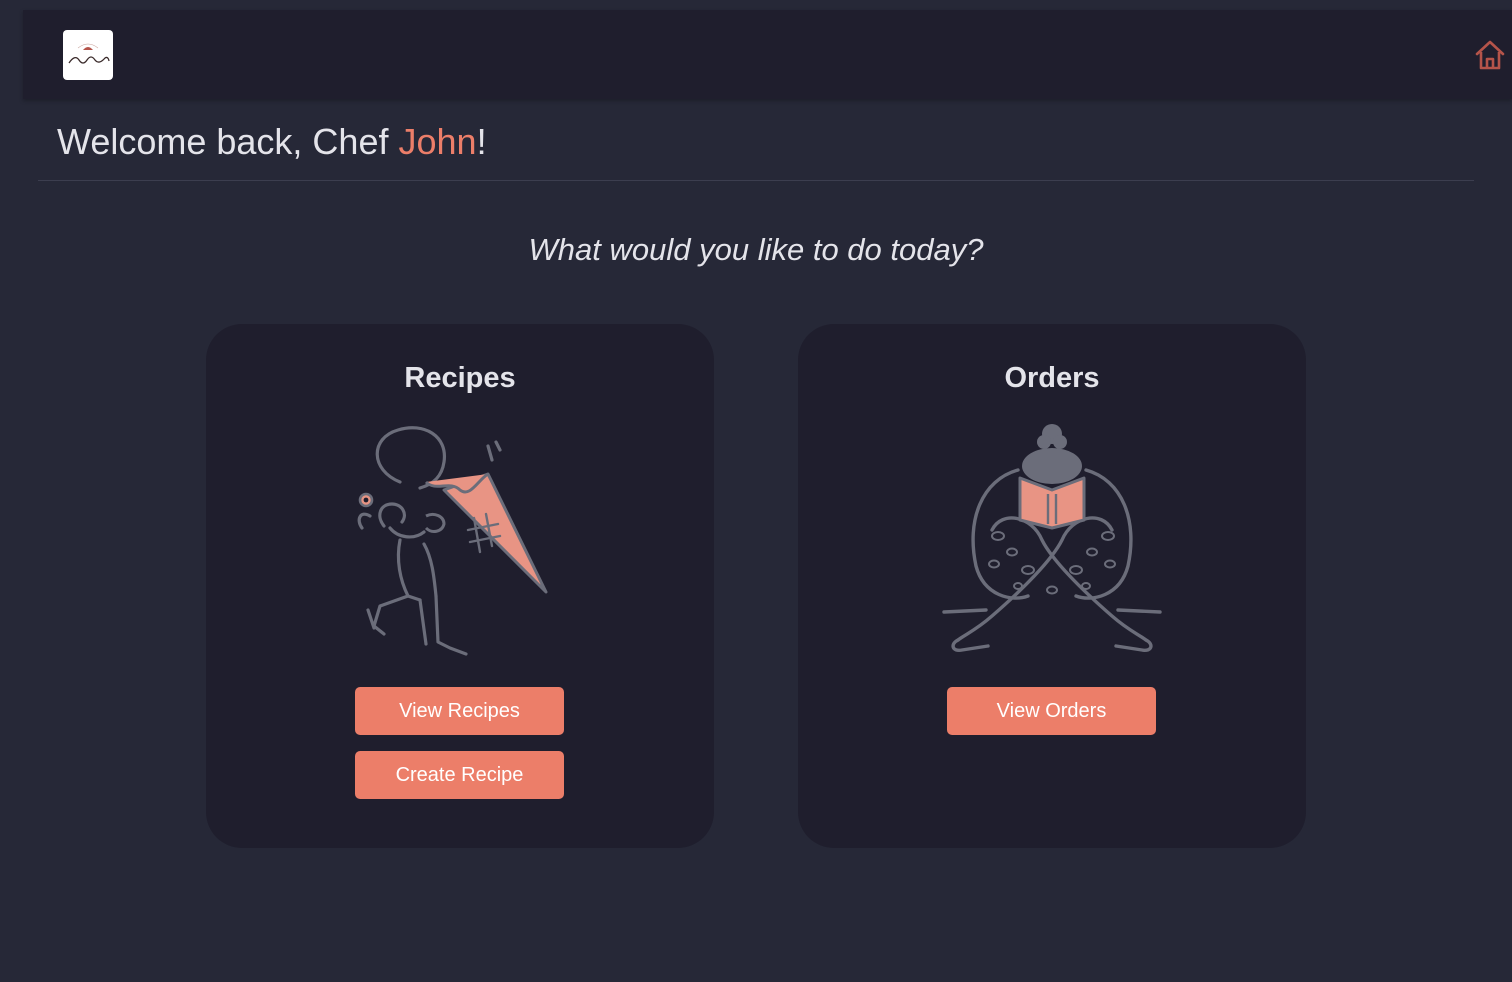 The width and height of the screenshot is (1512, 982). I want to click on header-divider, so click(756, 180).